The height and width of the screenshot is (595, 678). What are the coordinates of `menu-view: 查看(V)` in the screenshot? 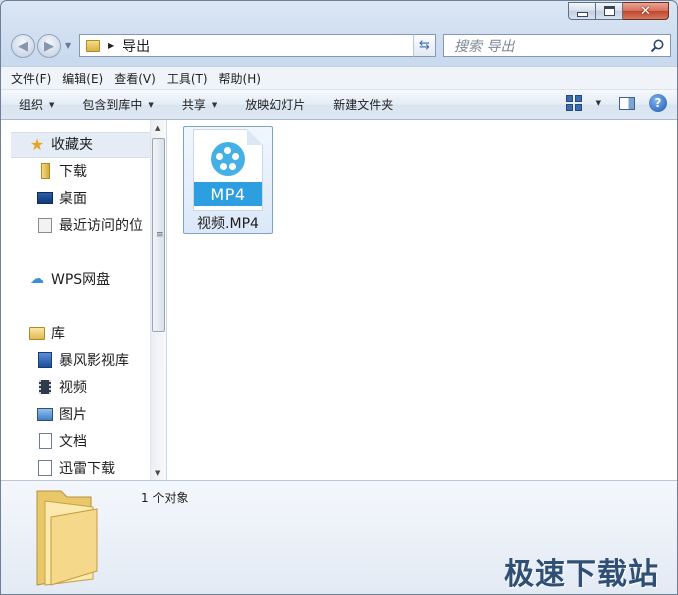 It's located at (135, 78).